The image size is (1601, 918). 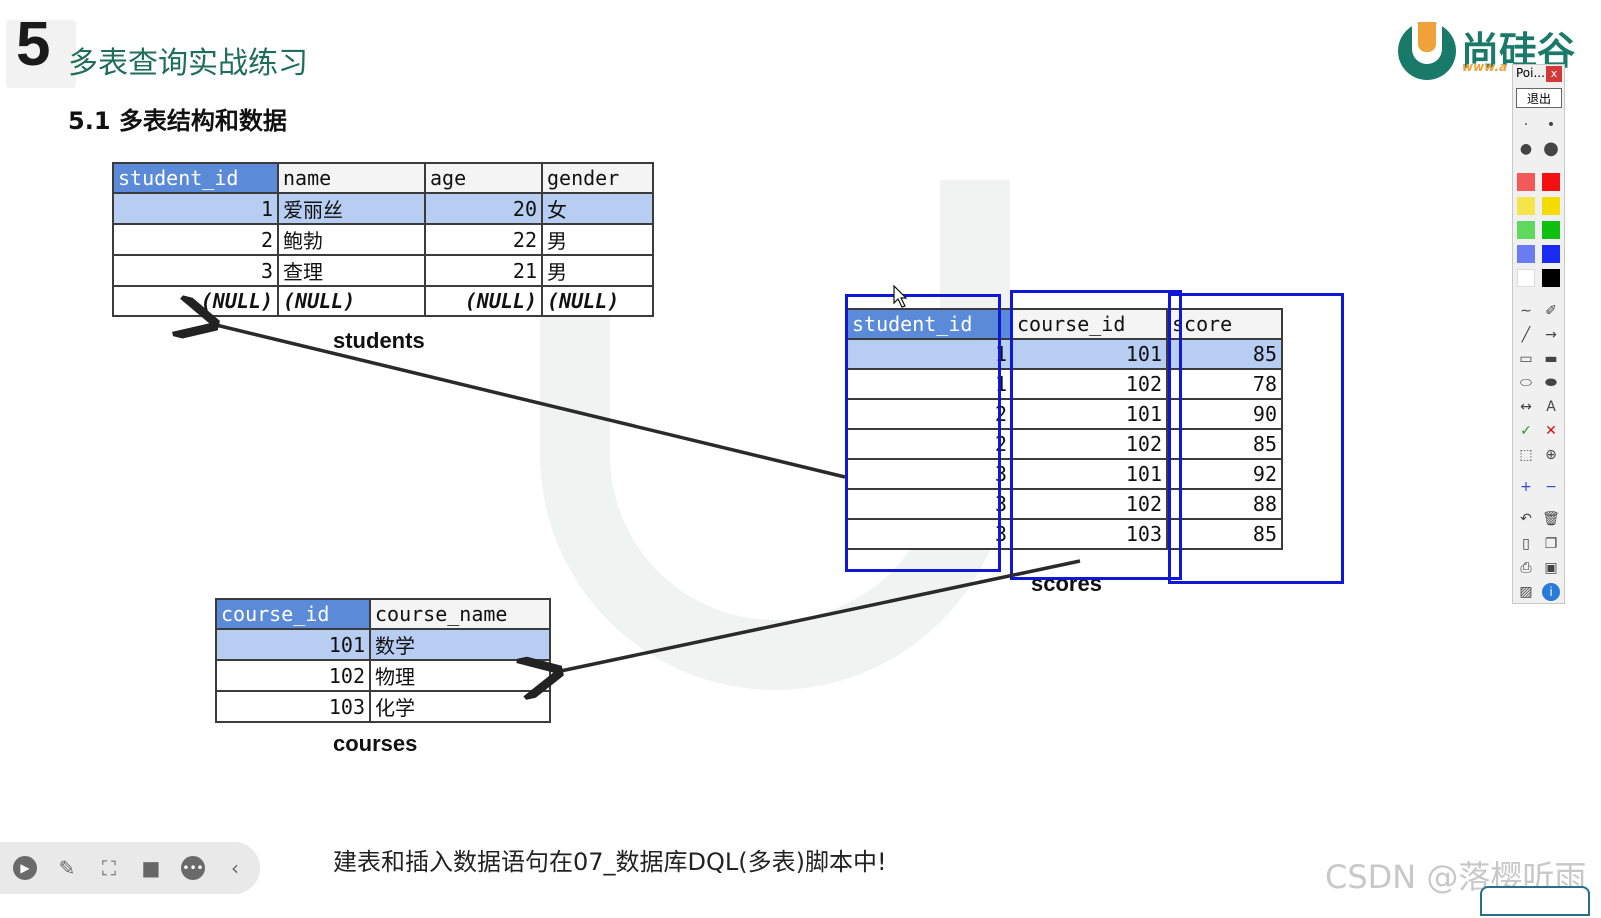 What do you see at coordinates (67, 868) in the screenshot?
I see `pen-icon: ✎` at bounding box center [67, 868].